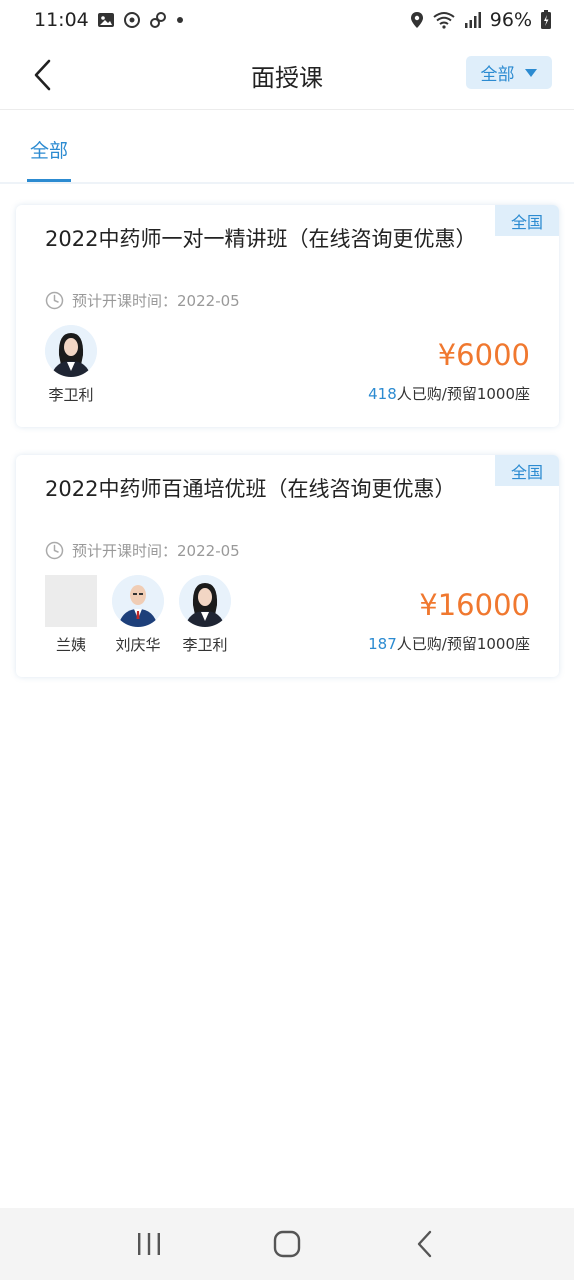 The image size is (574, 1280). Describe the element at coordinates (180, 20) in the screenshot. I see `dot-icon` at that location.